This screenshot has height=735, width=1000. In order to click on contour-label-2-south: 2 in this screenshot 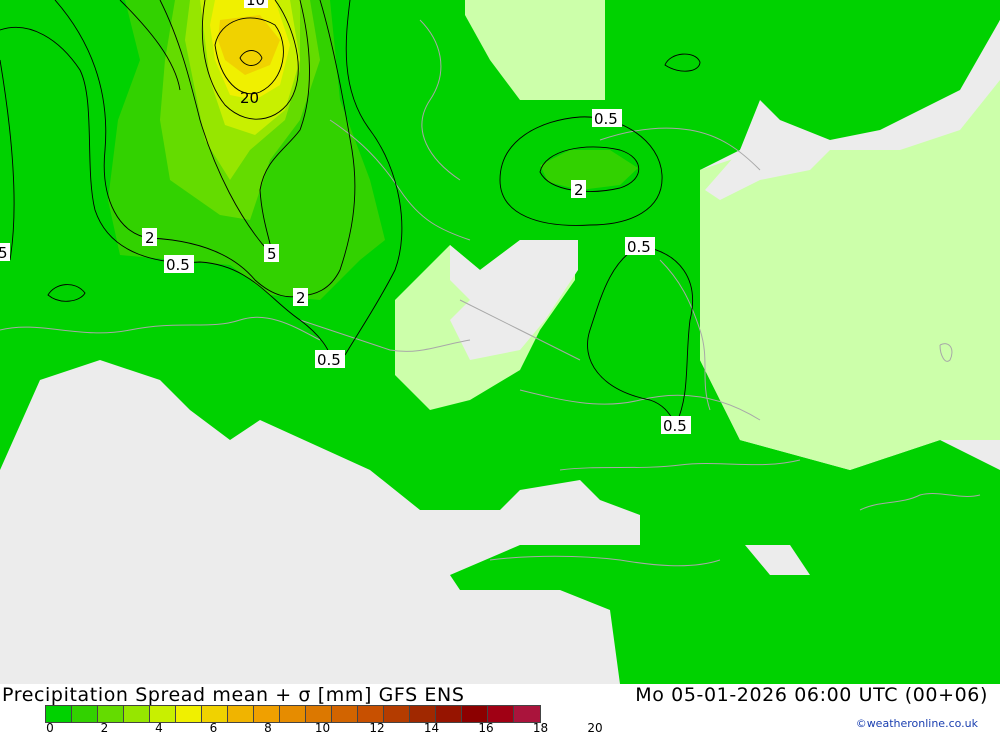, I will do `click(300, 297)`.